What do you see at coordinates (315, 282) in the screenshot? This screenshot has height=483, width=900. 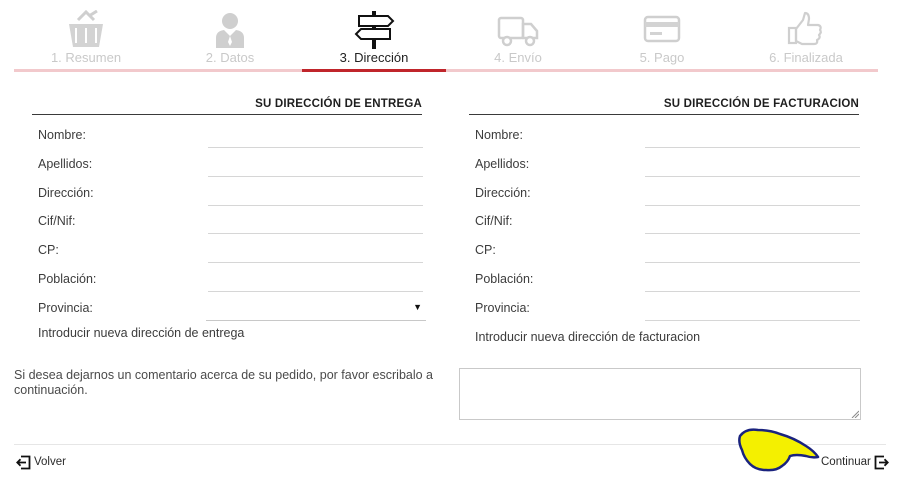 I see `delivery-poblacion-input` at bounding box center [315, 282].